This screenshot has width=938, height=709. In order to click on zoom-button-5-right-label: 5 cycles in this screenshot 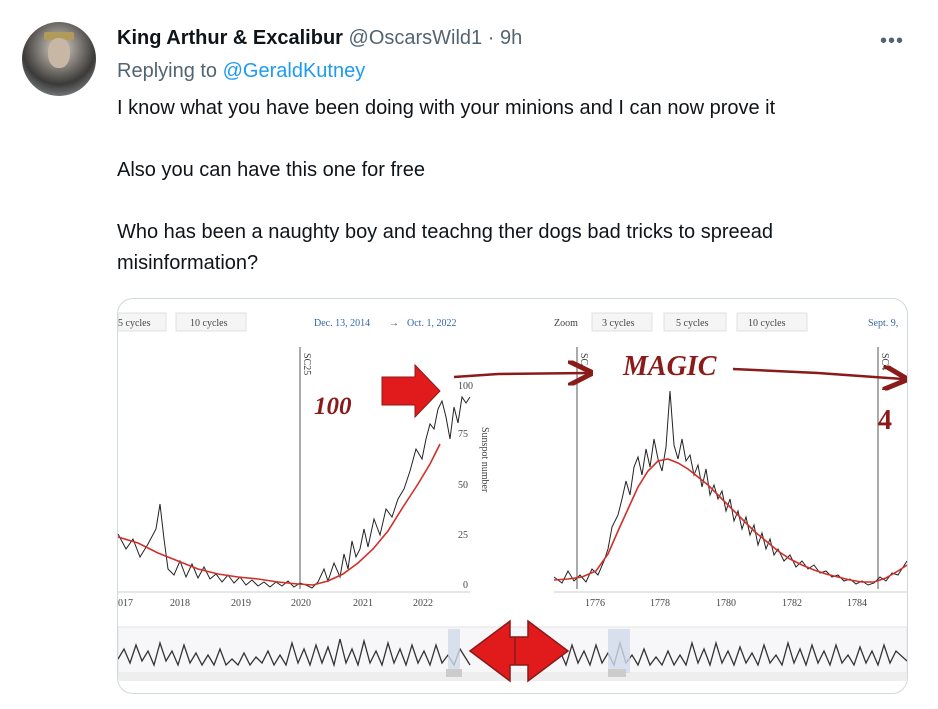, I will do `click(692, 323)`.